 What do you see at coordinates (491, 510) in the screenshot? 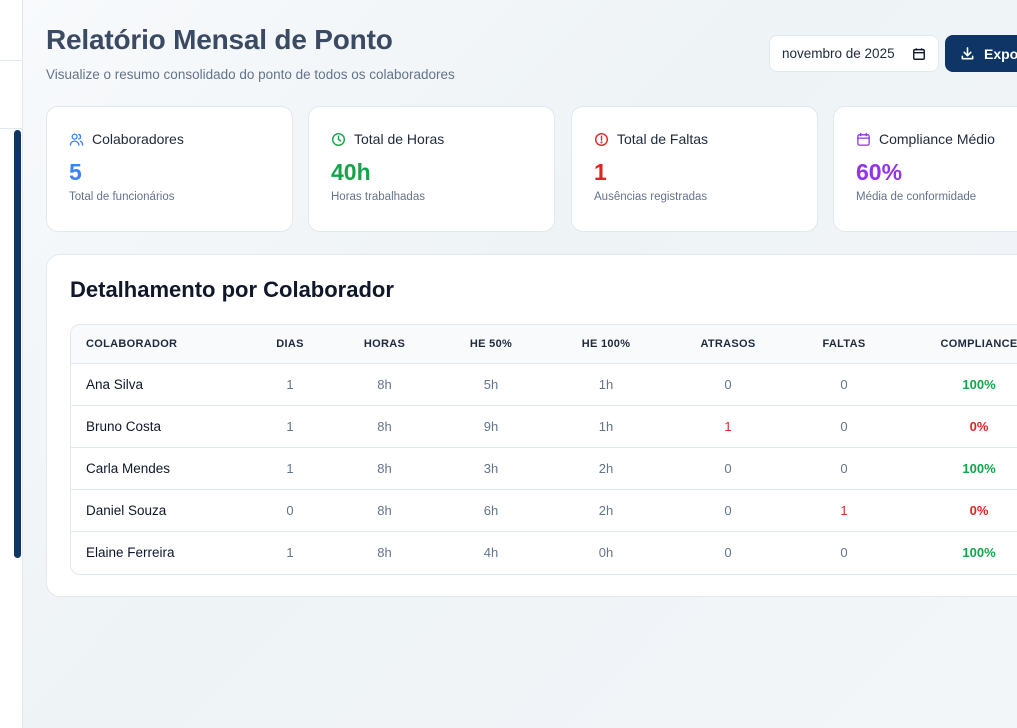
I see `cell-he50: 6h` at bounding box center [491, 510].